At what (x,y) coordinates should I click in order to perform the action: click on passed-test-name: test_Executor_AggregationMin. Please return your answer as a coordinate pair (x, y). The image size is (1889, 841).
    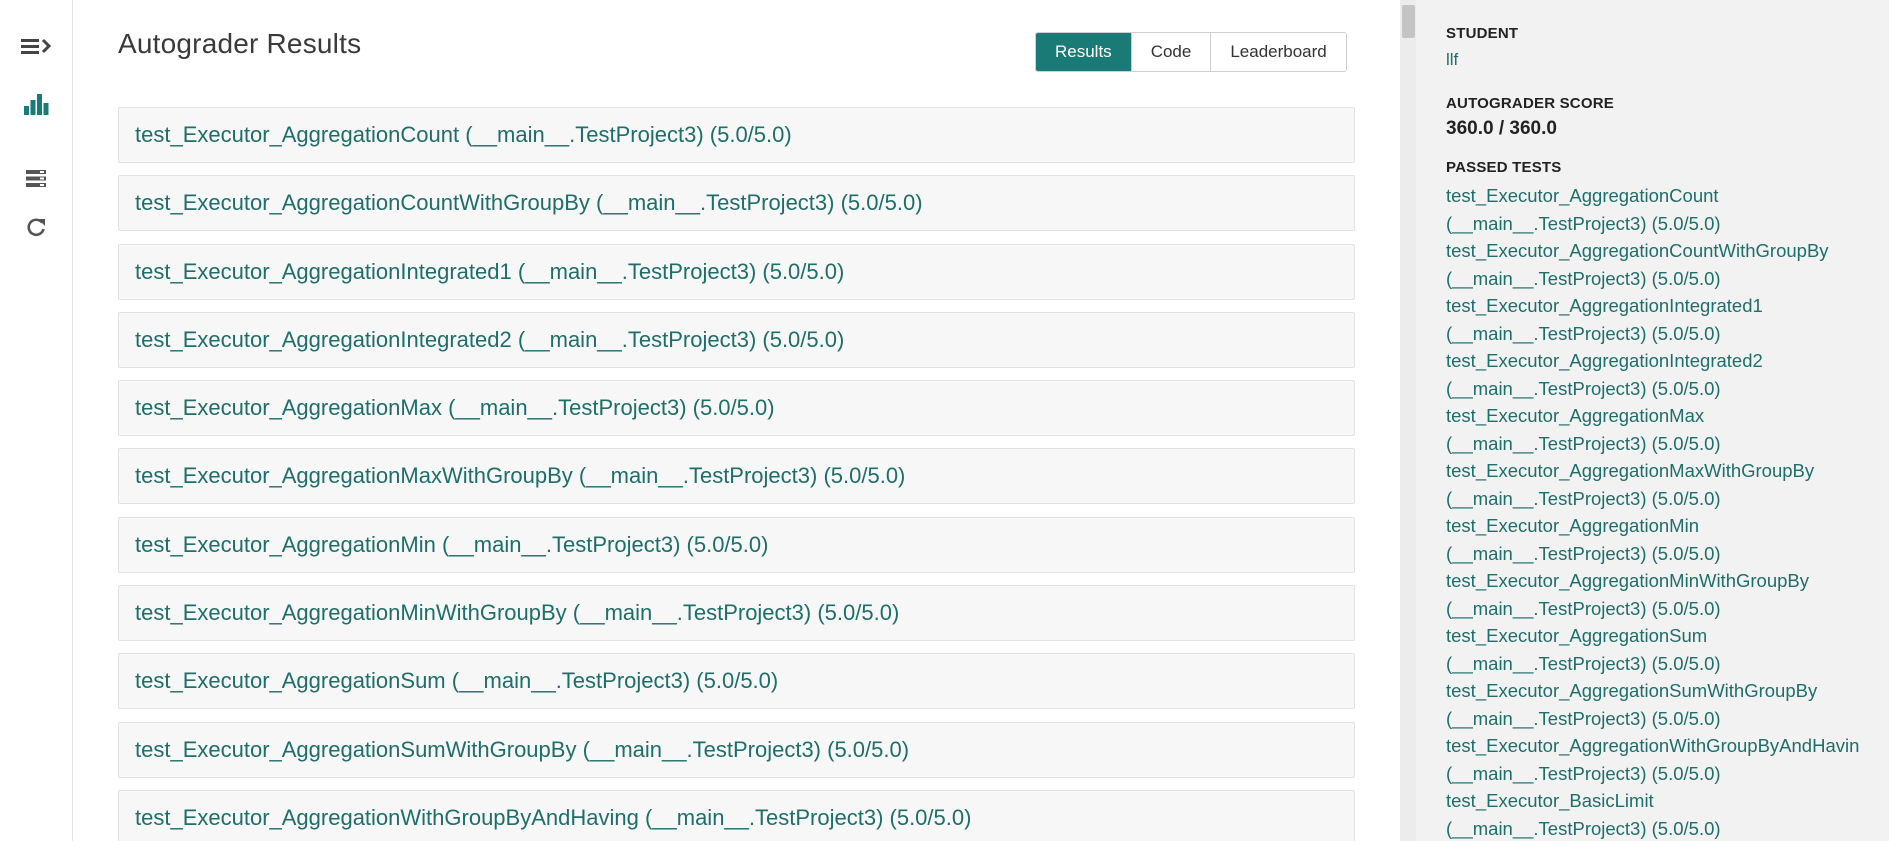
    Looking at the image, I should click on (1667, 526).